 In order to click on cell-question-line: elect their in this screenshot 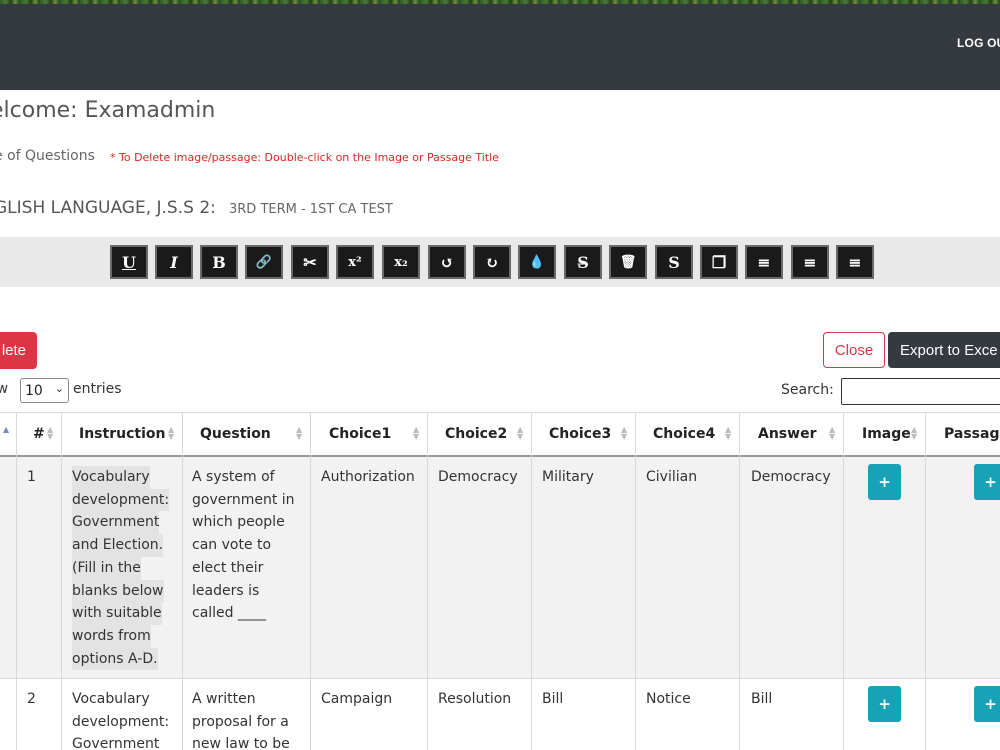, I will do `click(228, 567)`.